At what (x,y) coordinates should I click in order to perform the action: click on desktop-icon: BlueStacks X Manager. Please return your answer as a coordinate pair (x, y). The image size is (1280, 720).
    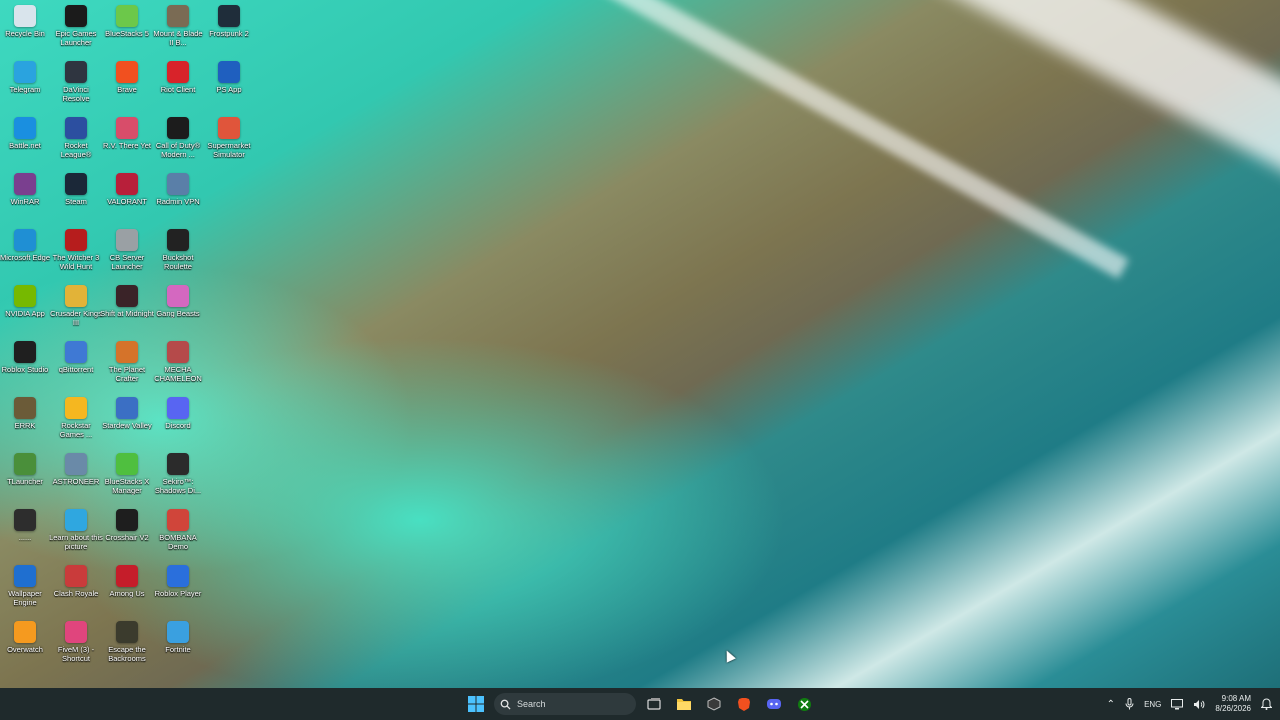
    Looking at the image, I should click on (127, 478).